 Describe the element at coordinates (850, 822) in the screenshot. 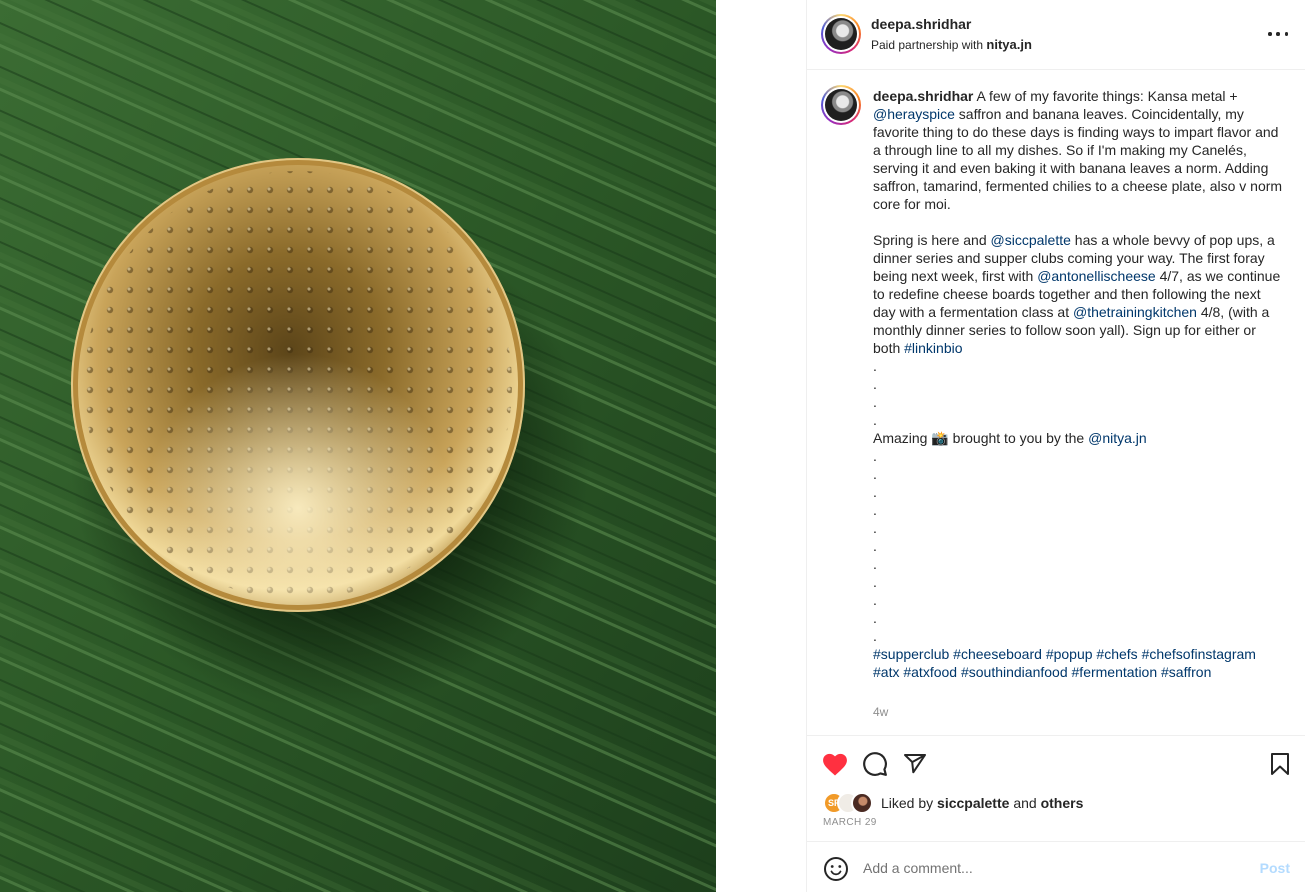

I see `post-date: MARCH 29` at that location.